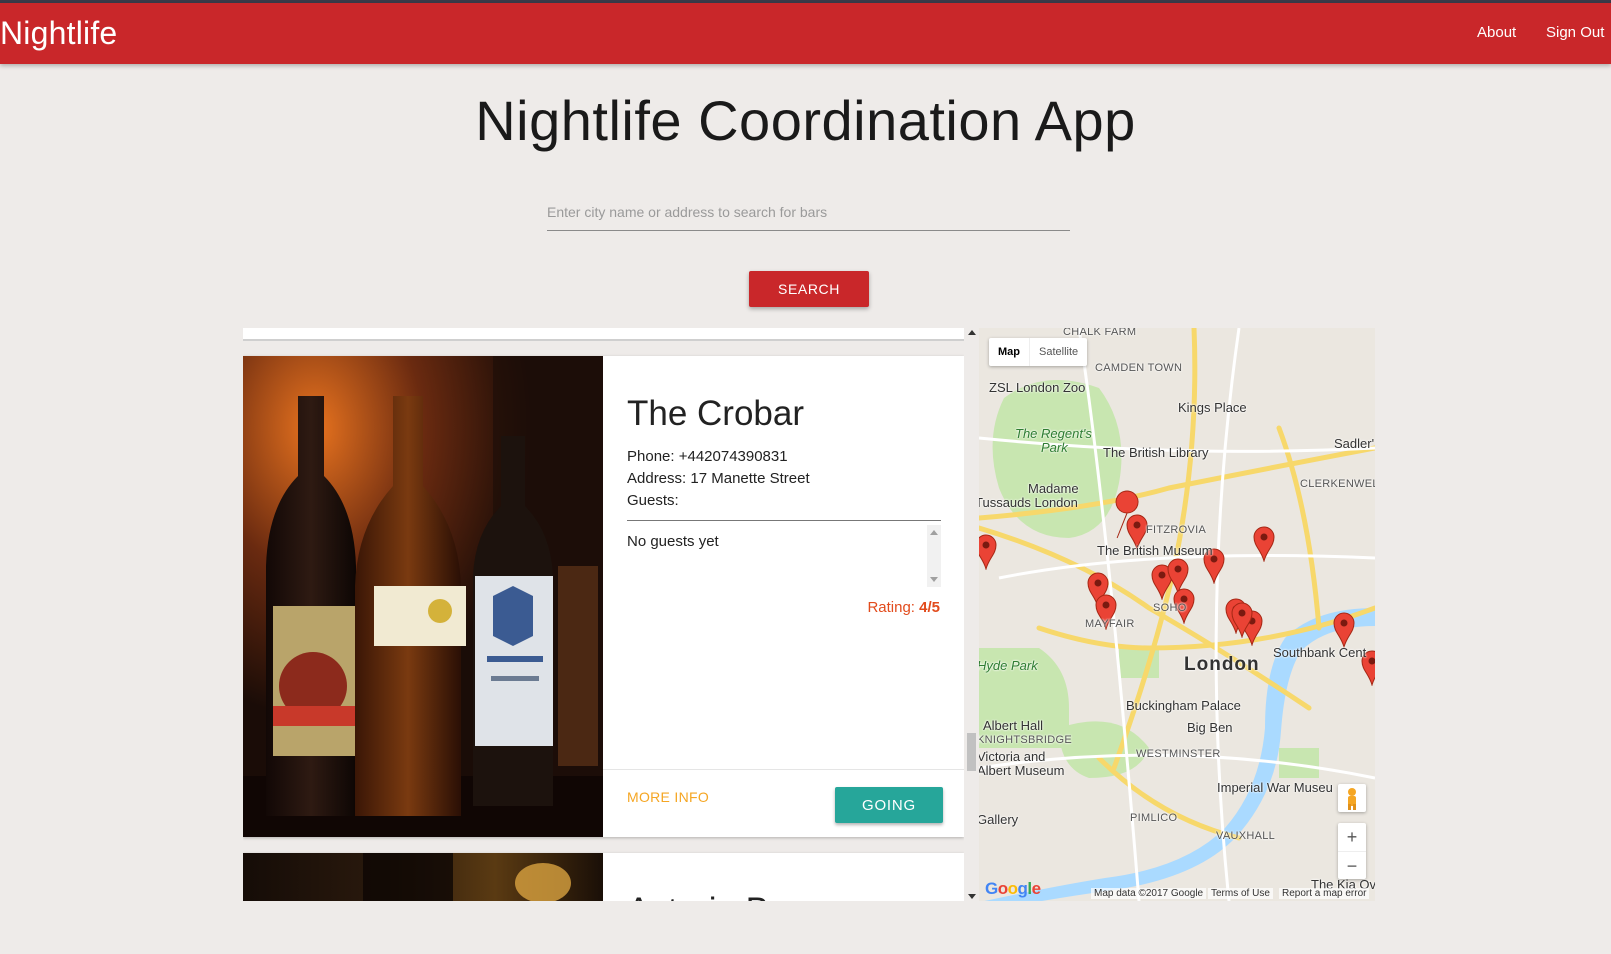  Describe the element at coordinates (805, 120) in the screenshot. I see `page-title: Nightlife Coordination App` at that location.